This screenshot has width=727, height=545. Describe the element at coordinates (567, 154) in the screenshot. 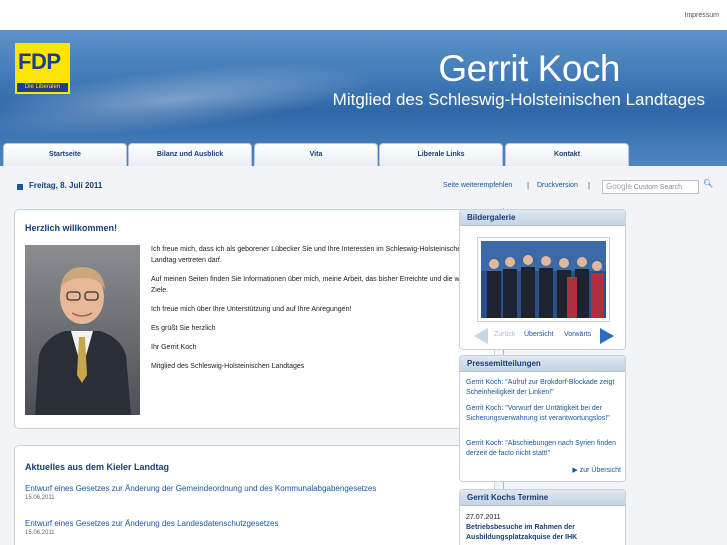

I see `tab-kontakt: Kontakt` at that location.